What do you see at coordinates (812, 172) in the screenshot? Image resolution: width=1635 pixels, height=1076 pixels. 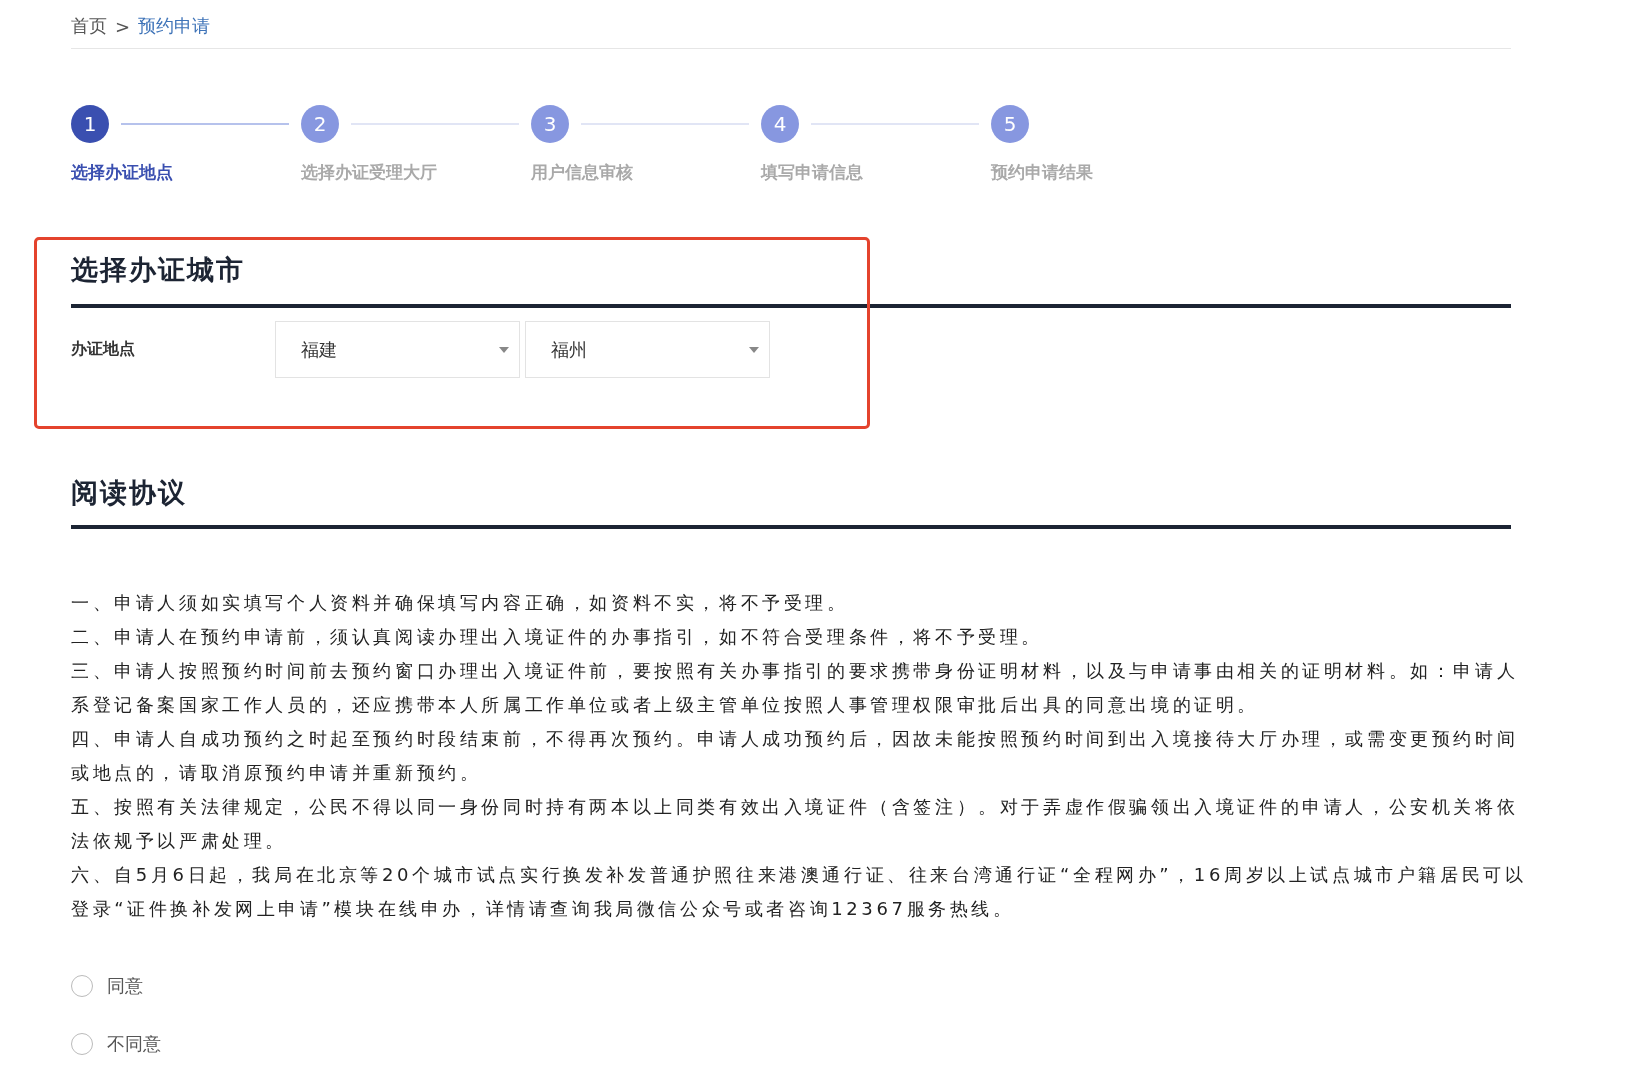 I see `step-label: 填写申请信息` at bounding box center [812, 172].